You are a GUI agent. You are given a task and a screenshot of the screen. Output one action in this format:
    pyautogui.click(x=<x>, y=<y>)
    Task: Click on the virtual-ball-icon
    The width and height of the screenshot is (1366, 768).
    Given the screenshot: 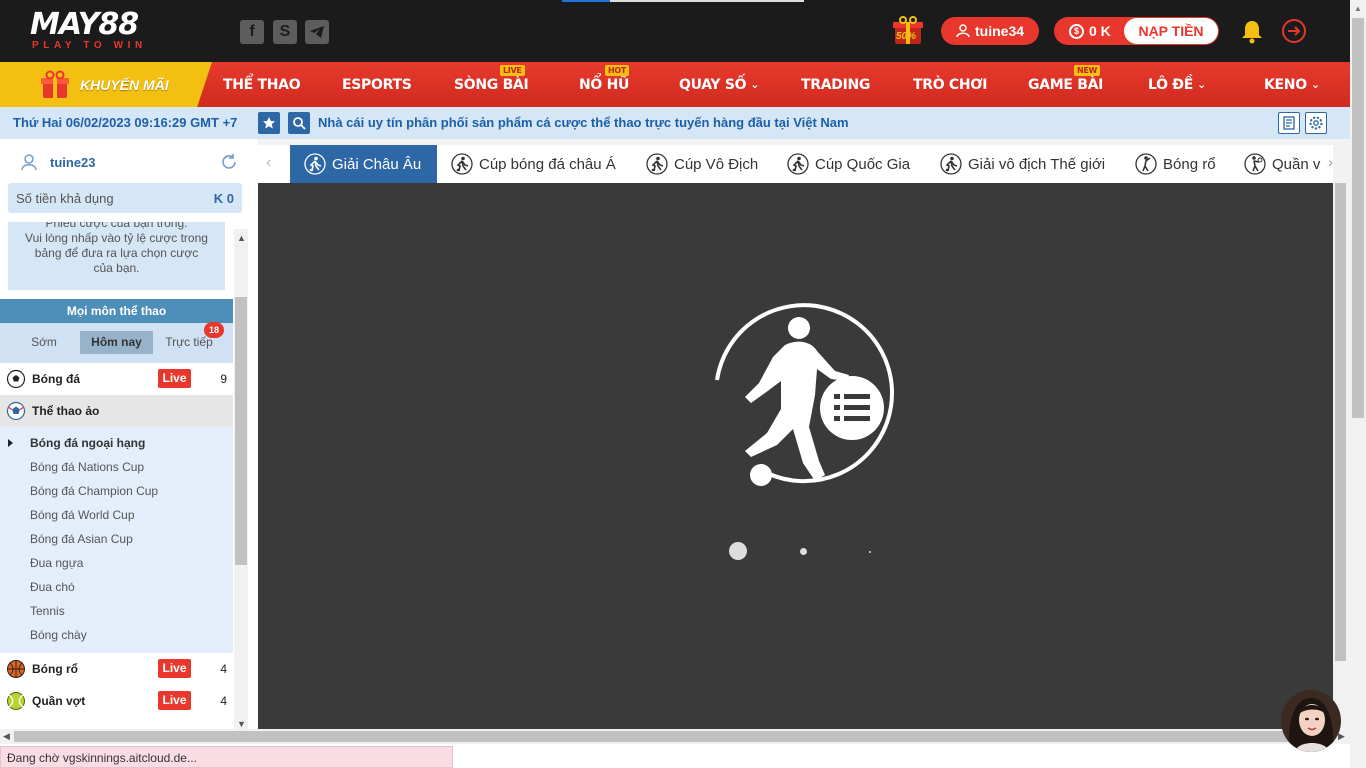 What is the action you would take?
    pyautogui.click(x=16, y=411)
    